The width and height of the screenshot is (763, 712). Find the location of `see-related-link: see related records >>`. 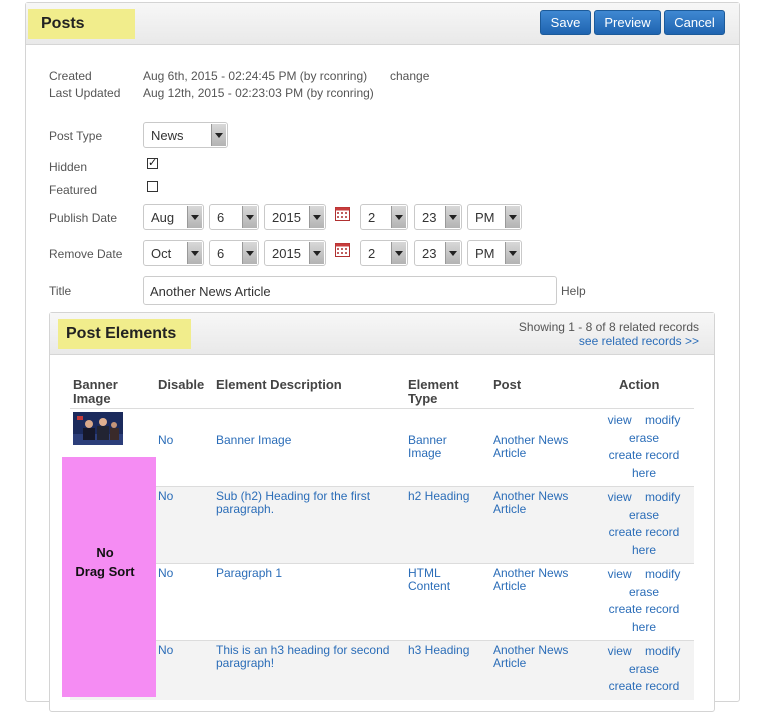

see-related-link: see related records >> is located at coordinates (639, 341).